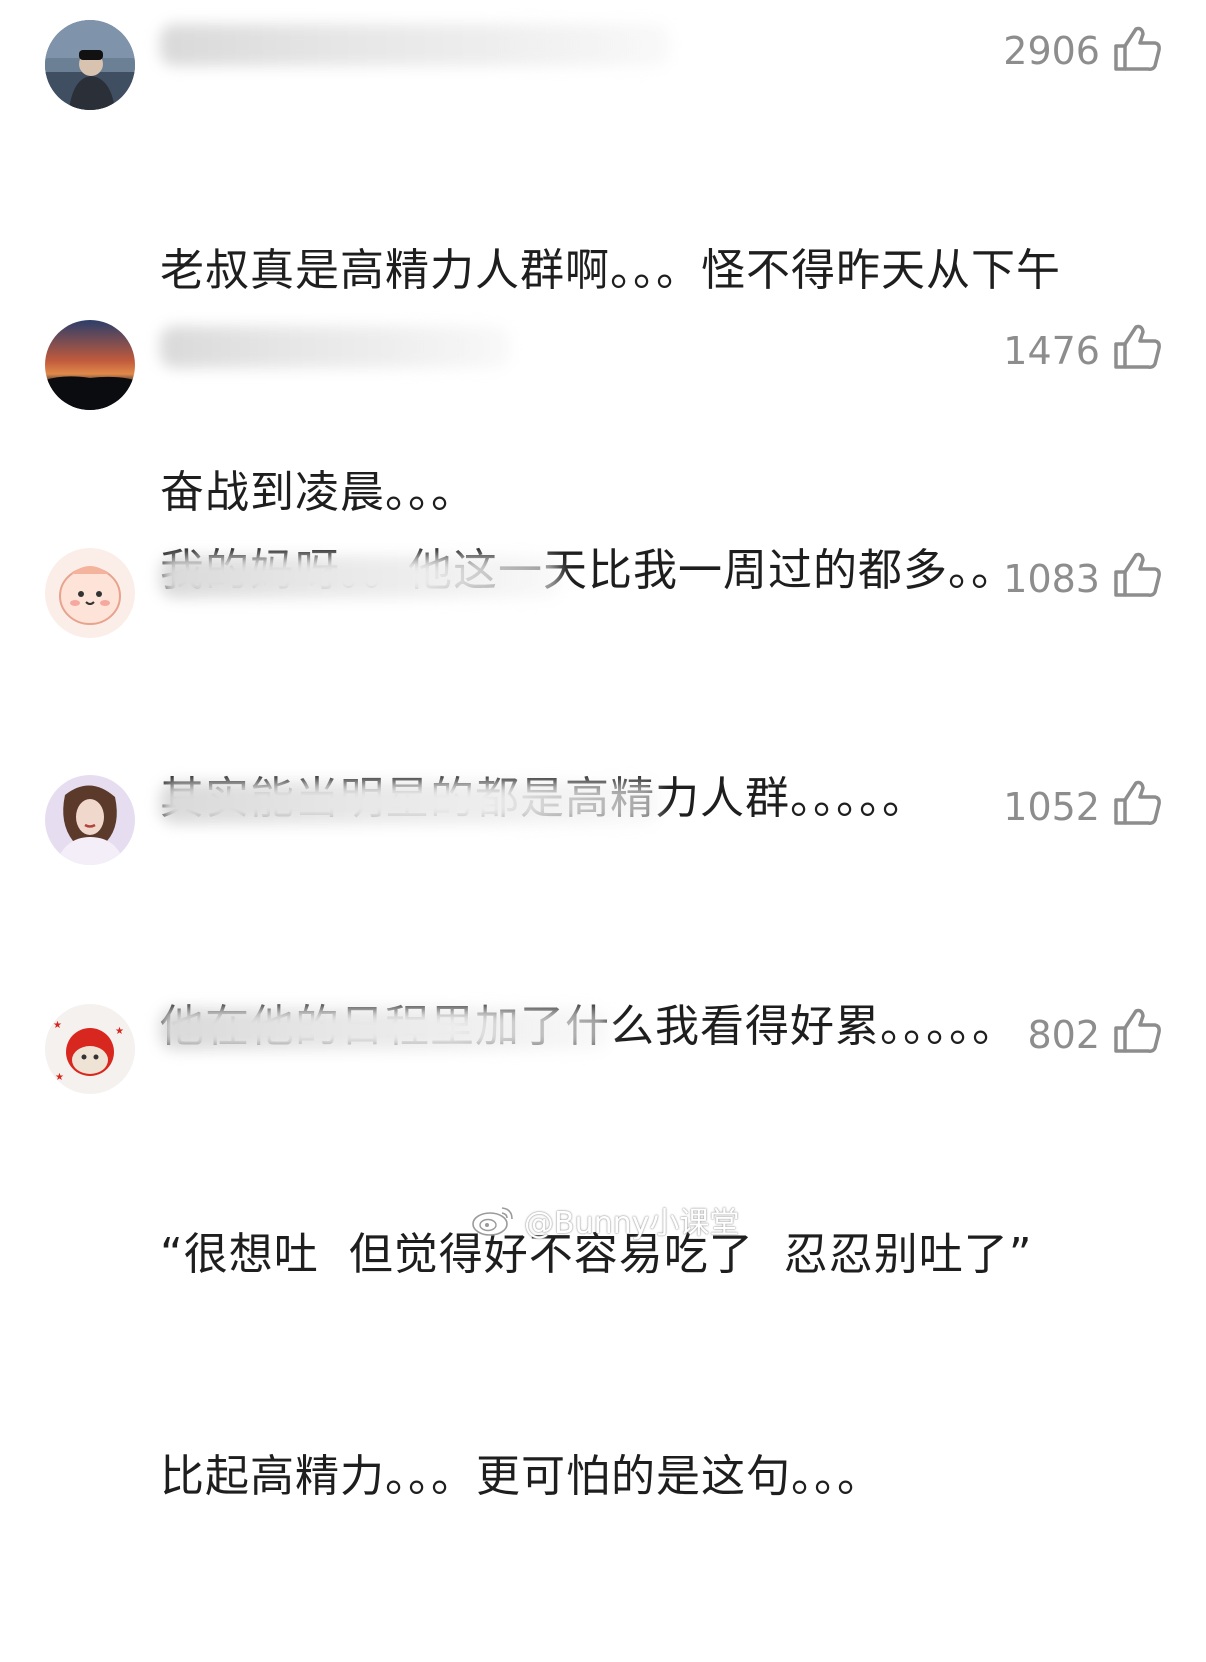 The width and height of the screenshot is (1206, 1662). What do you see at coordinates (610, 270) in the screenshot?
I see `comment-line: 老叔真是高精力人群啊。。。怪不得昨天从下午` at bounding box center [610, 270].